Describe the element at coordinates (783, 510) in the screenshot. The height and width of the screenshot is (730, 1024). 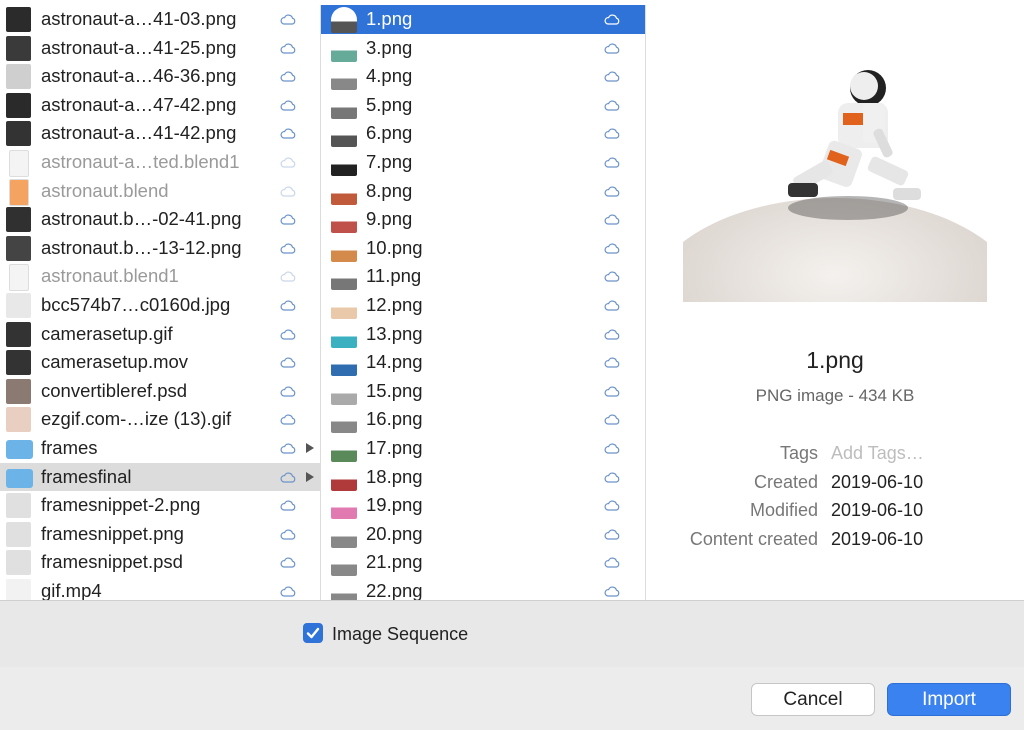
I see `metadata-label: Modified` at that location.